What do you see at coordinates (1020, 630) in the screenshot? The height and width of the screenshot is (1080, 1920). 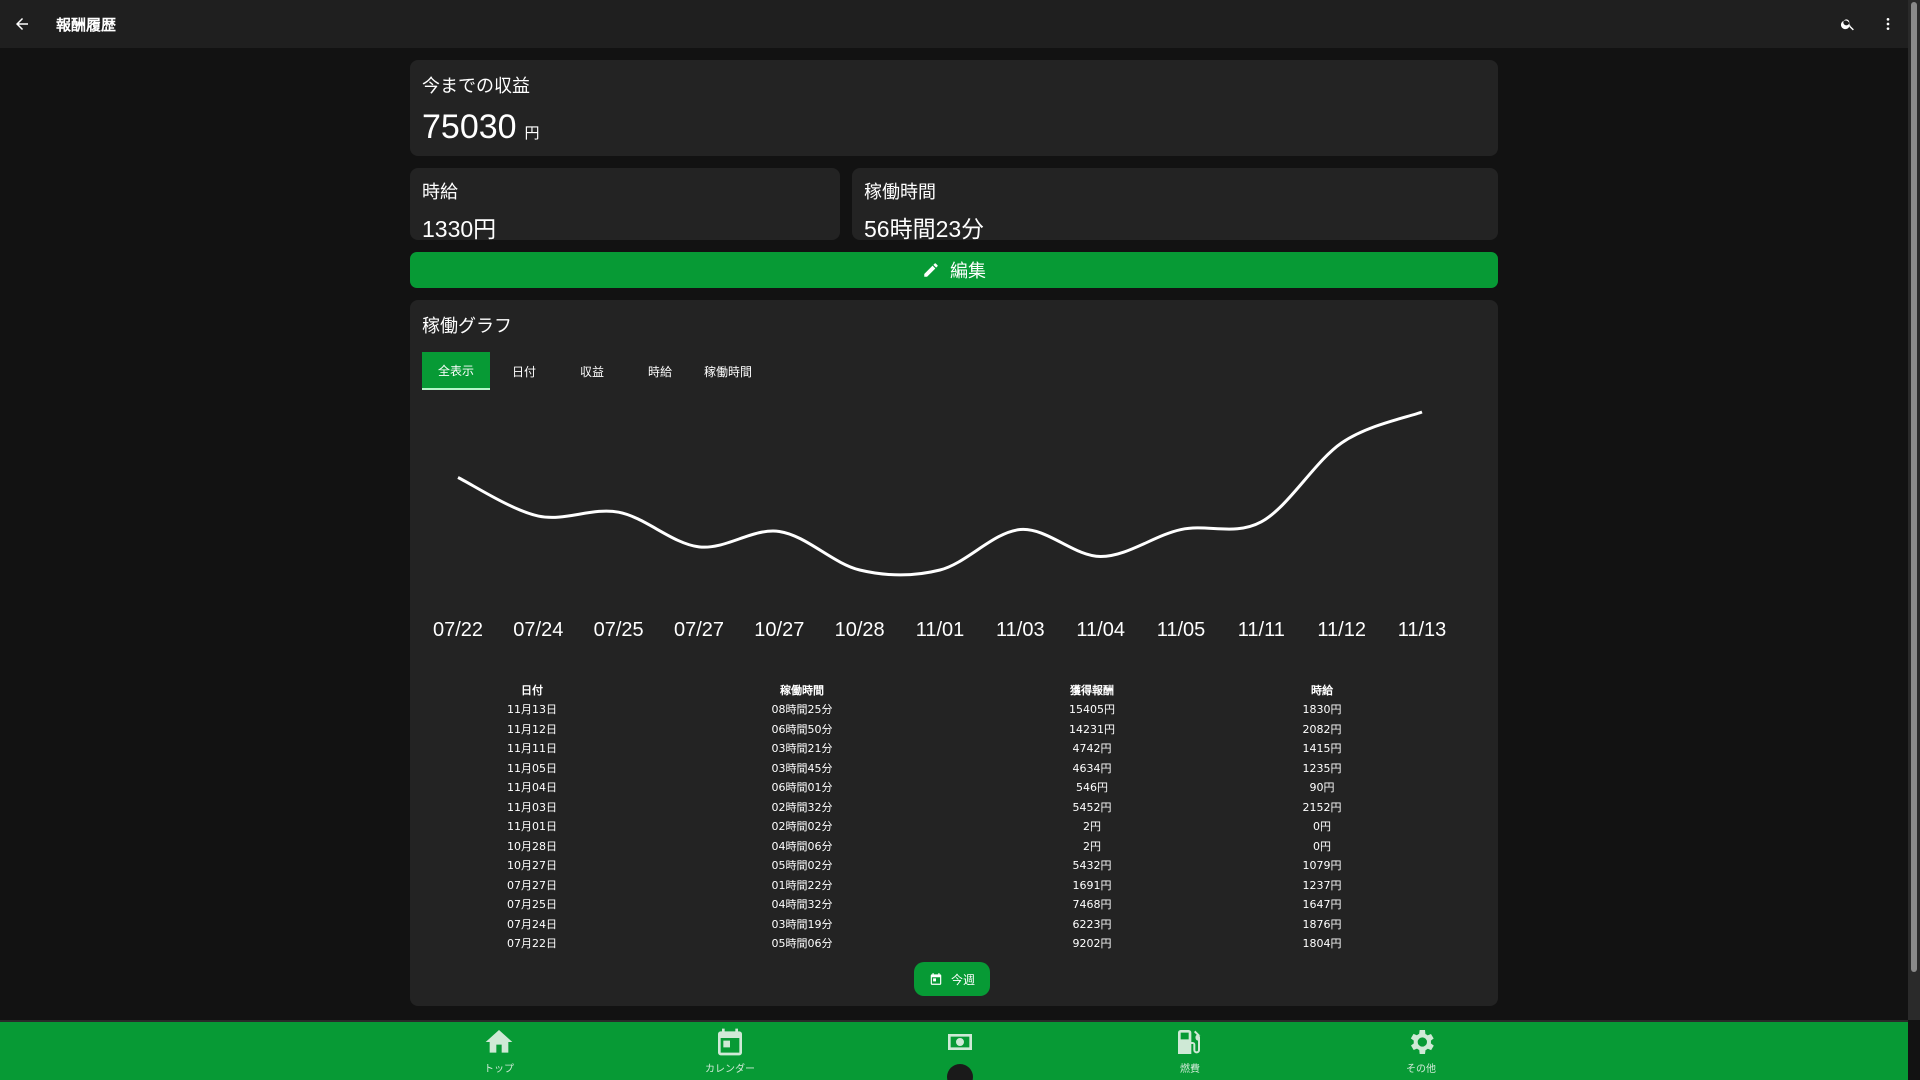 I see `x-tick-label: 11/03` at bounding box center [1020, 630].